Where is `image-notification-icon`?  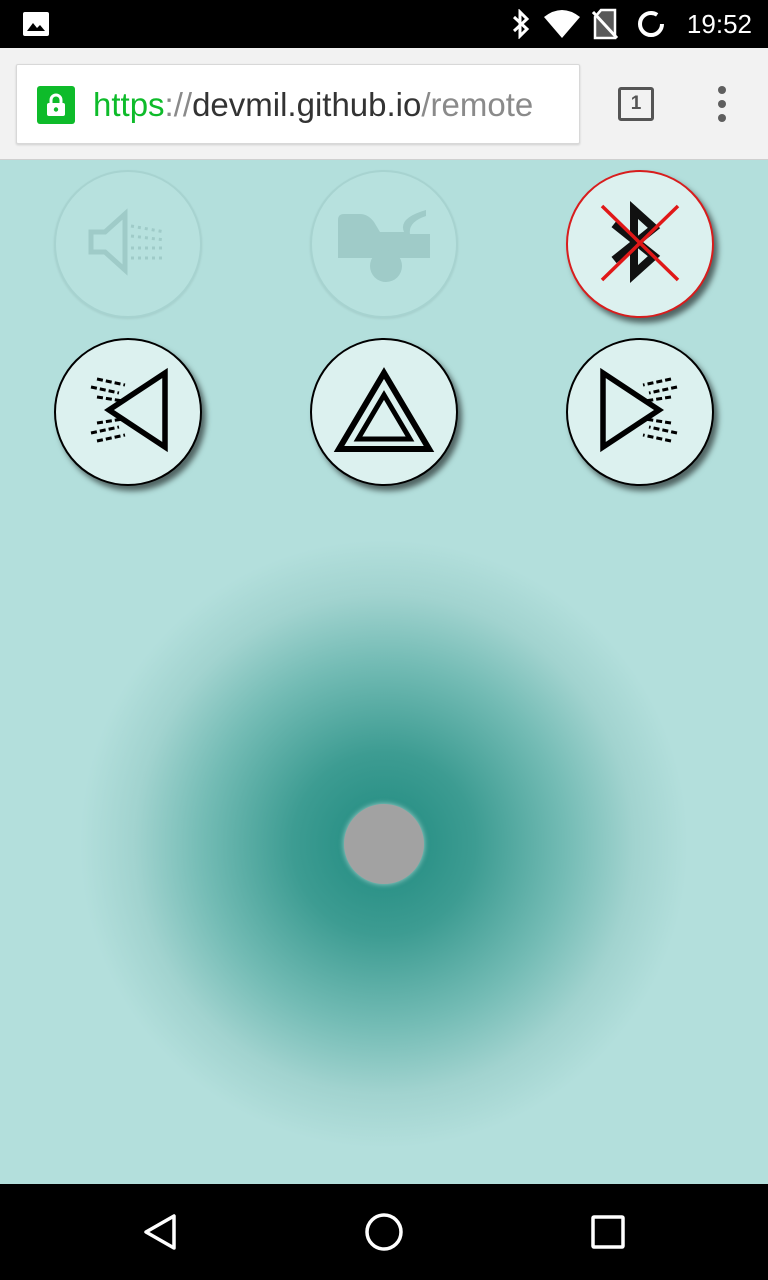
image-notification-icon is located at coordinates (36, 24).